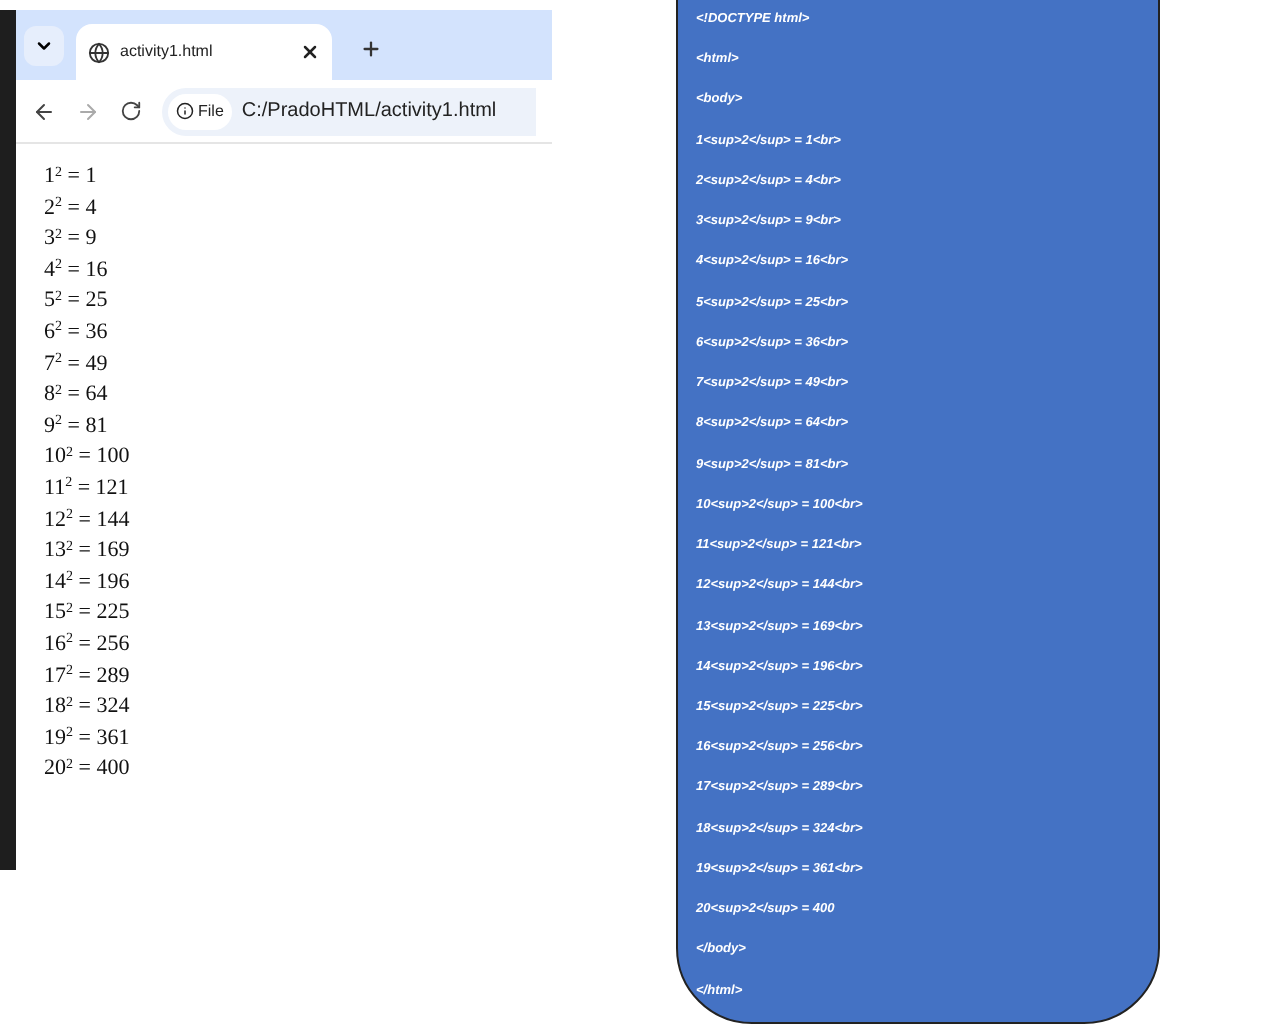 The width and height of the screenshot is (1264, 1024). What do you see at coordinates (88, 676) in the screenshot?
I see `output-line: 17$^{2}$ = 289` at bounding box center [88, 676].